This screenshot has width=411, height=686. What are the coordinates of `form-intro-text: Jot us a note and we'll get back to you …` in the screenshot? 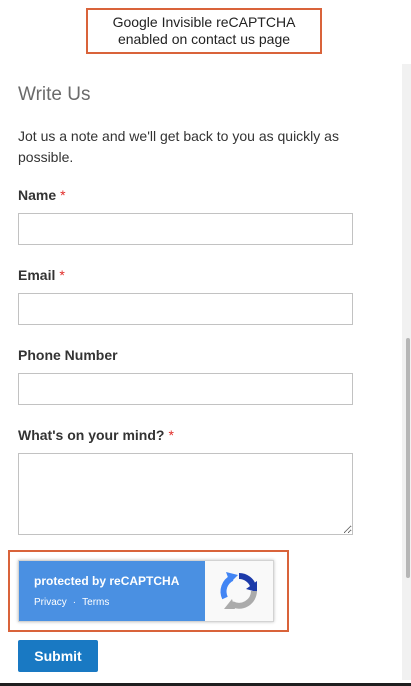 It's located at (178, 146).